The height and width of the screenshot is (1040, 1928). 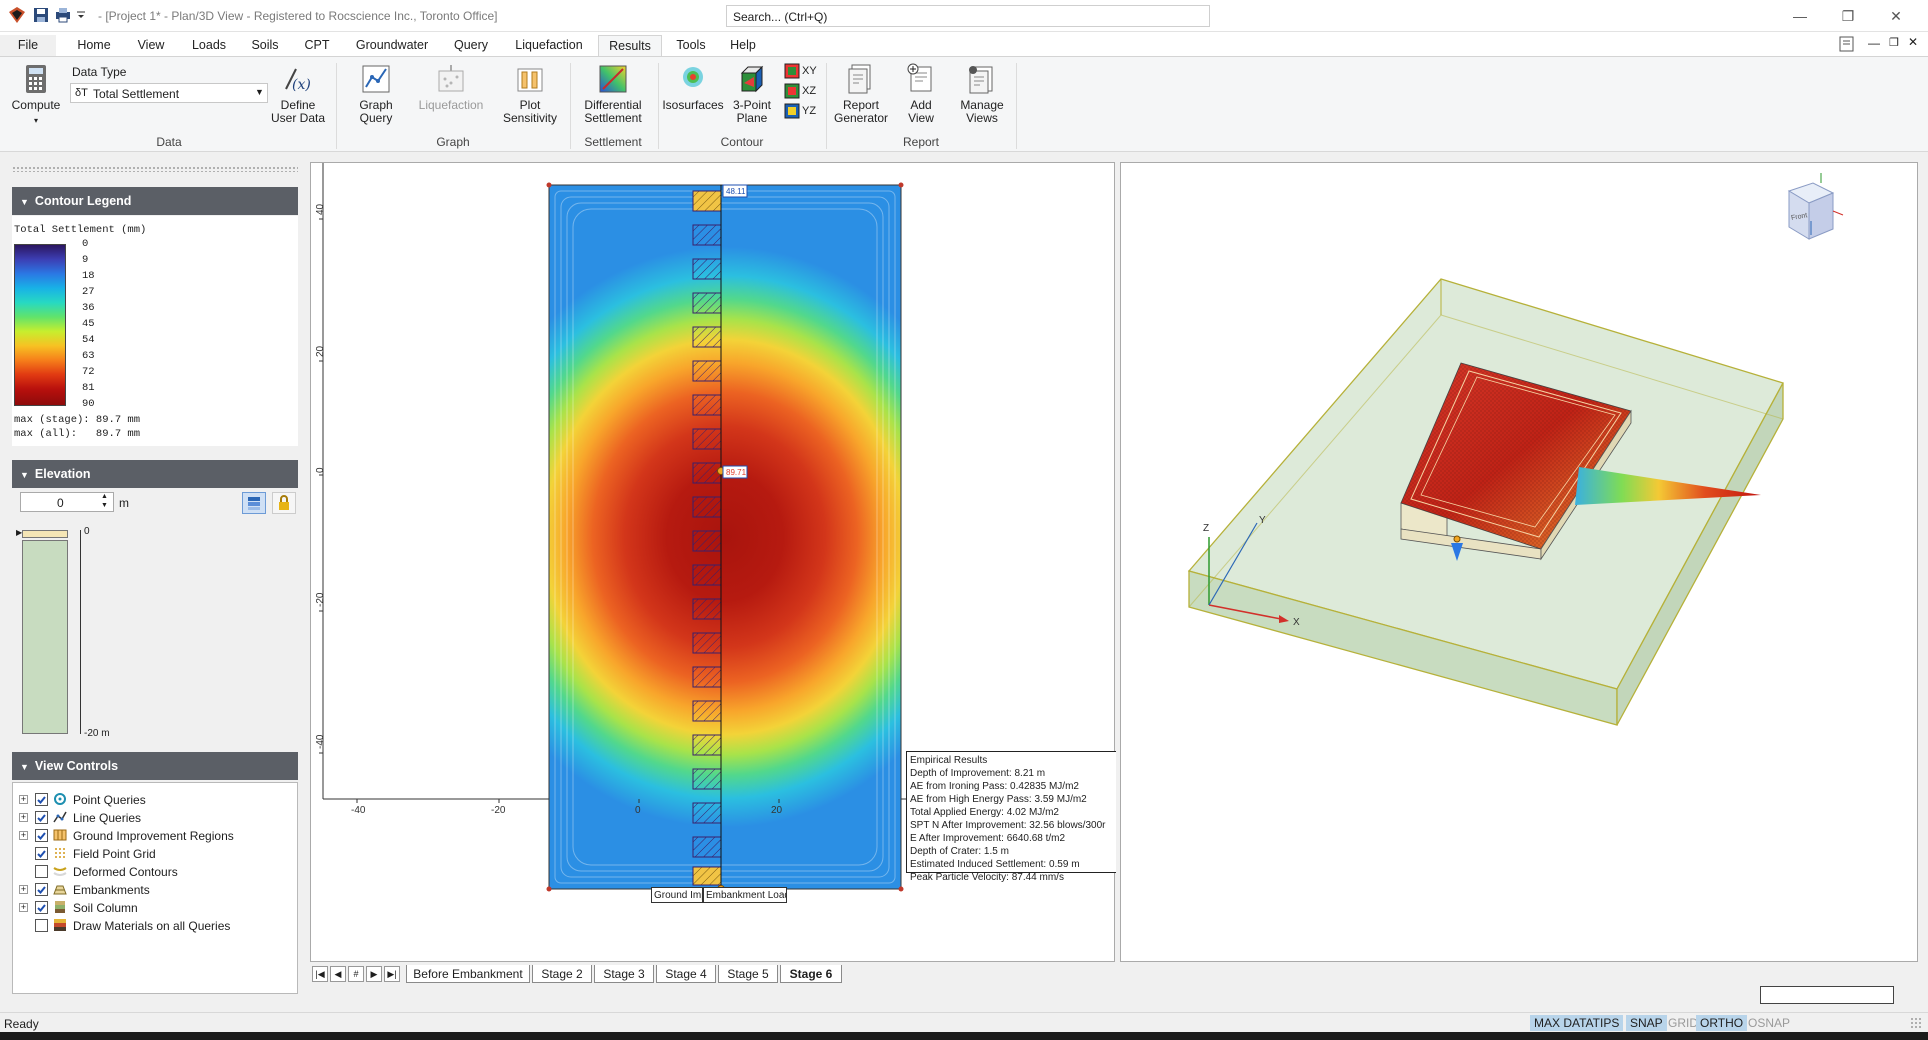 What do you see at coordinates (1262, 520) in the screenshot?
I see `axis-y-label: Y` at bounding box center [1262, 520].